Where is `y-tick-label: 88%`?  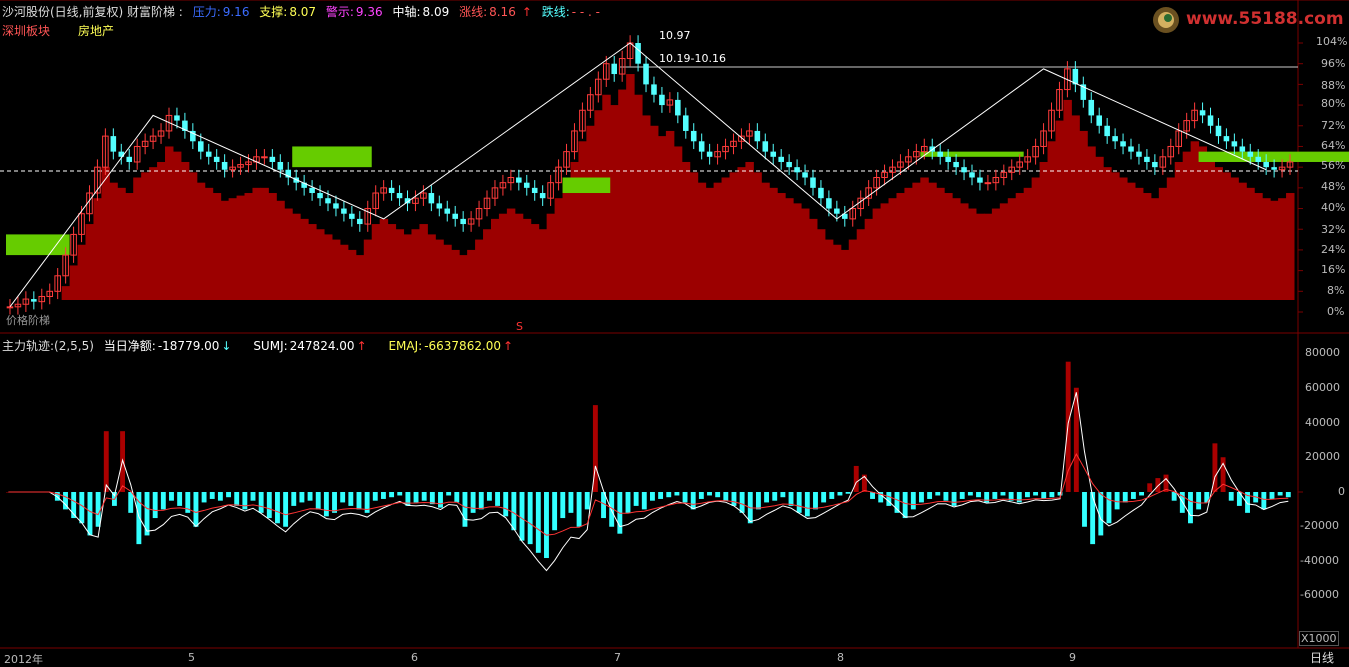
y-tick-label: 88% is located at coordinates (1333, 85).